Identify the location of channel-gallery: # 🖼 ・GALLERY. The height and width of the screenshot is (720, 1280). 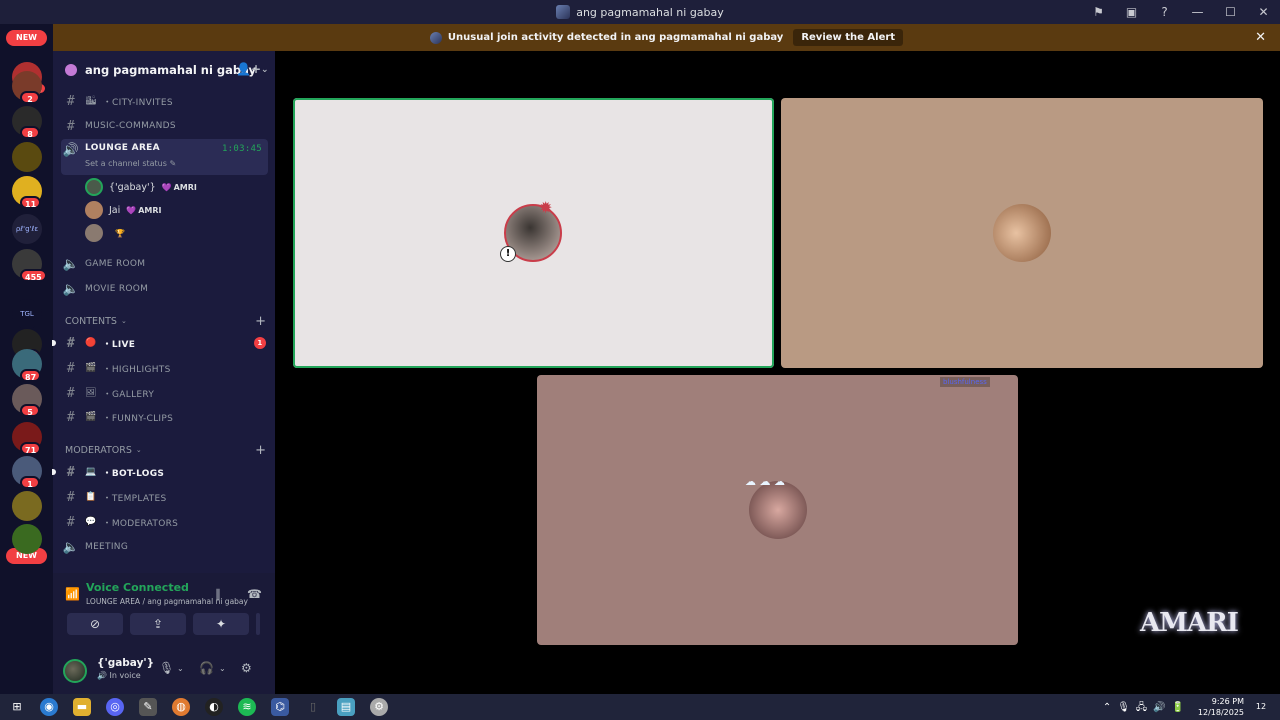
(164, 393).